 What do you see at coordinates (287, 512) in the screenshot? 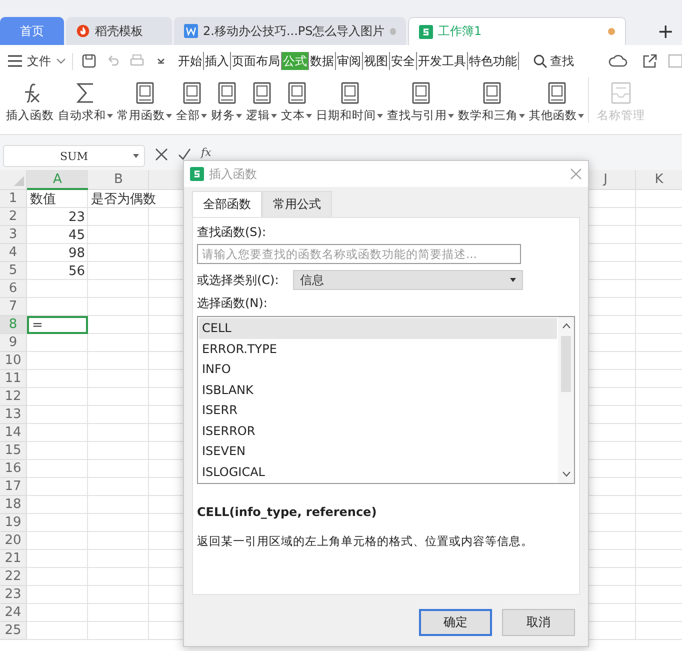
I see `function-signature: CELL(info_type, reference)` at bounding box center [287, 512].